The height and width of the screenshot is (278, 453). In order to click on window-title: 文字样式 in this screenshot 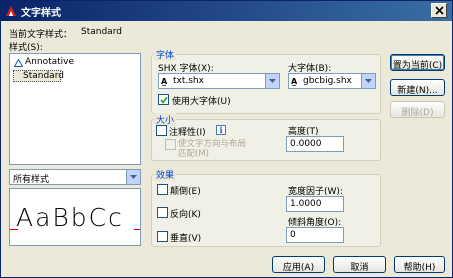, I will do `click(41, 13)`.